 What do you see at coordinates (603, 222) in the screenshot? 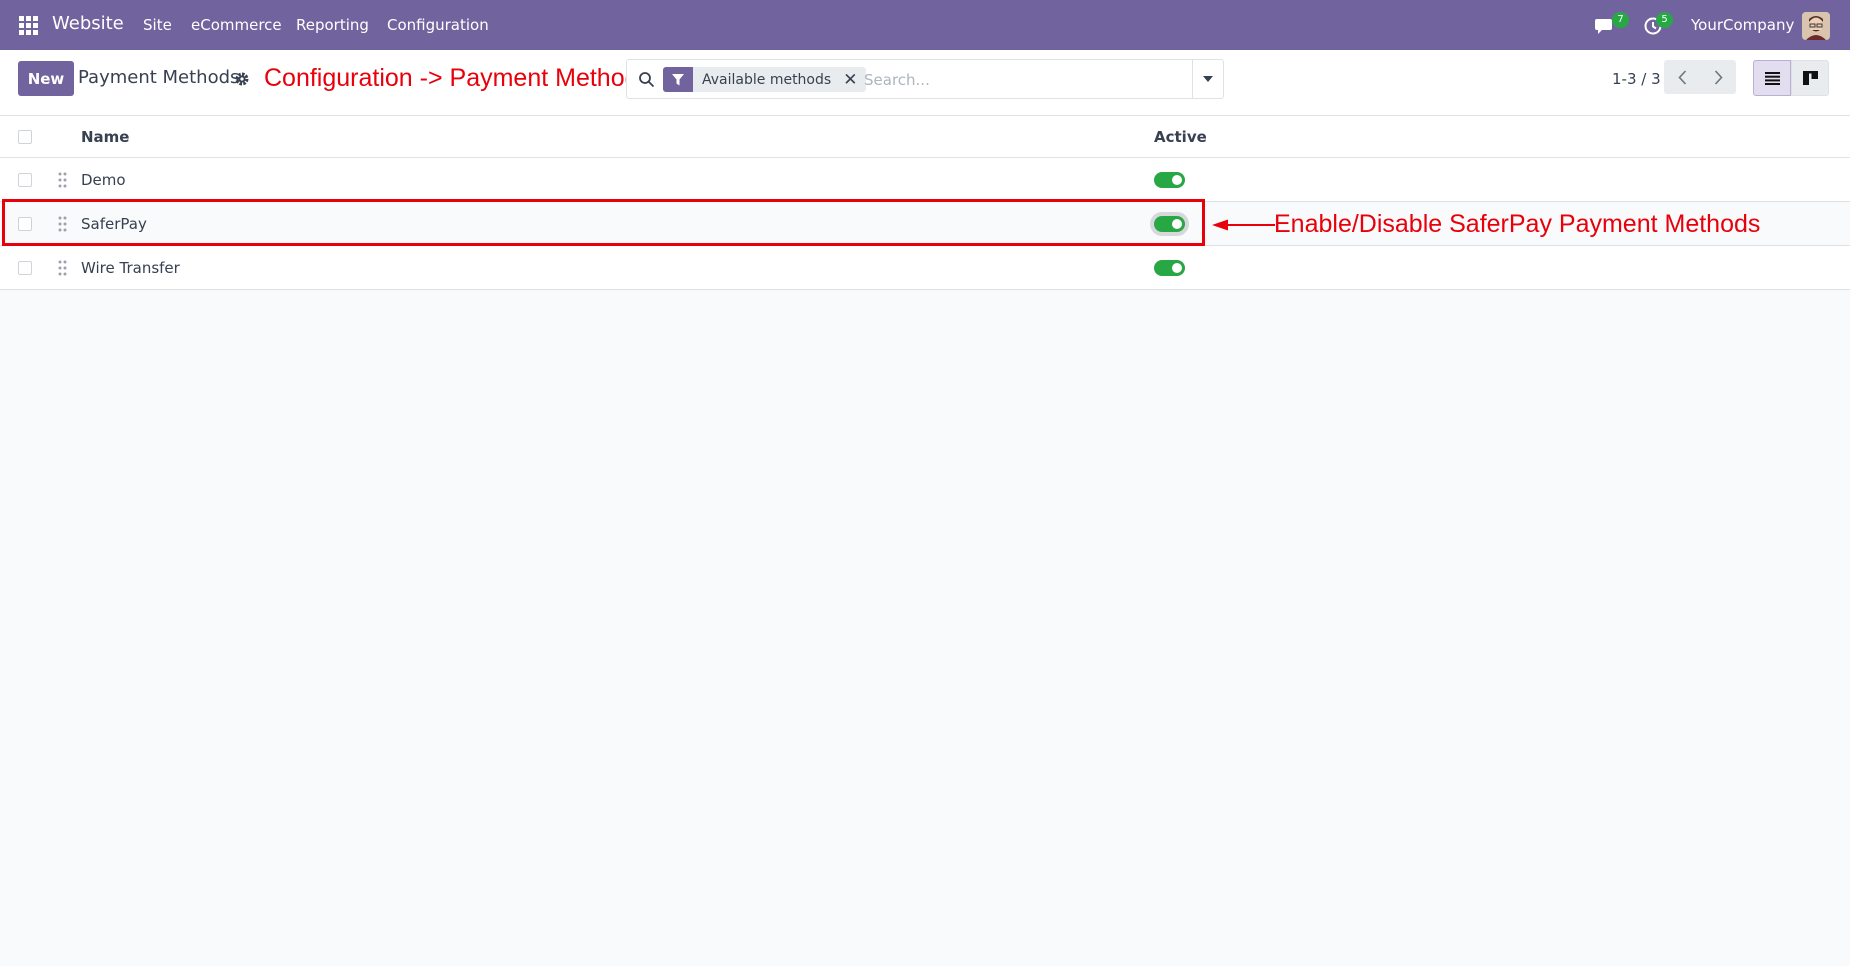
I see `annotation-highlight-box` at bounding box center [603, 222].